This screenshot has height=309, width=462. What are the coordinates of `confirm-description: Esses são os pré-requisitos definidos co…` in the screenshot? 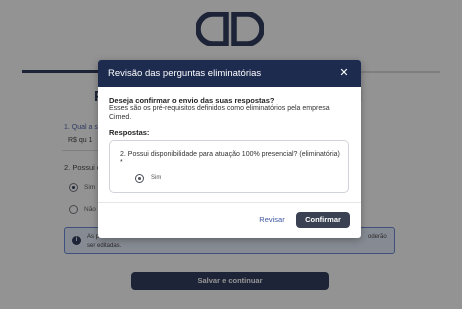 It's located at (219, 113).